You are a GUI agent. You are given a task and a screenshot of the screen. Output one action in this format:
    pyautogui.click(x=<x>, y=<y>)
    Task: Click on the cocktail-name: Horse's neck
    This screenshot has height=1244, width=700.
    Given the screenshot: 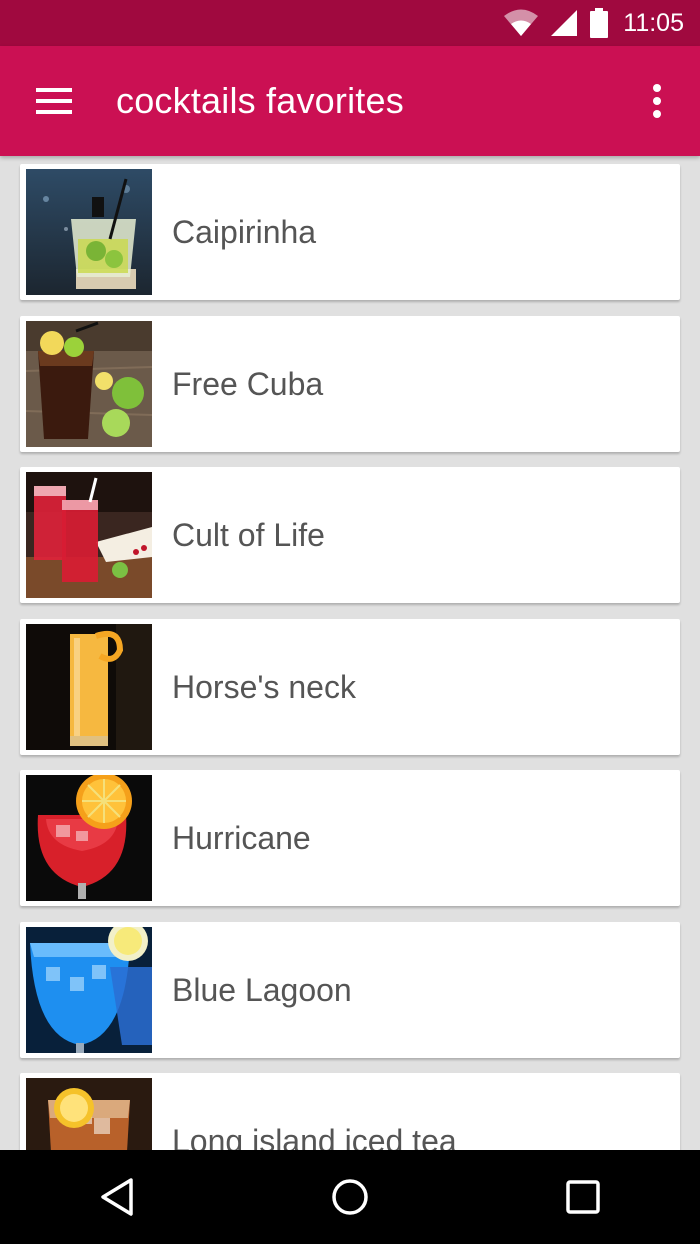 What is the action you would take?
    pyautogui.click(x=264, y=686)
    